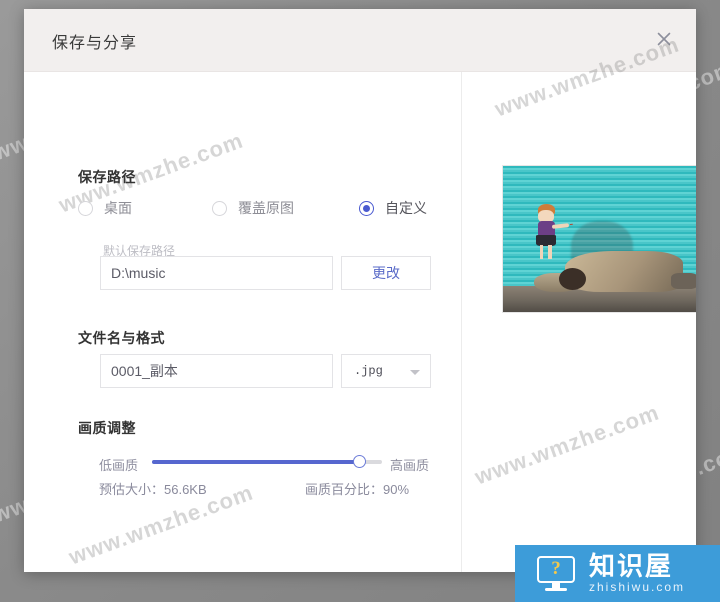  Describe the element at coordinates (359, 461) in the screenshot. I see `slider-handle` at that location.